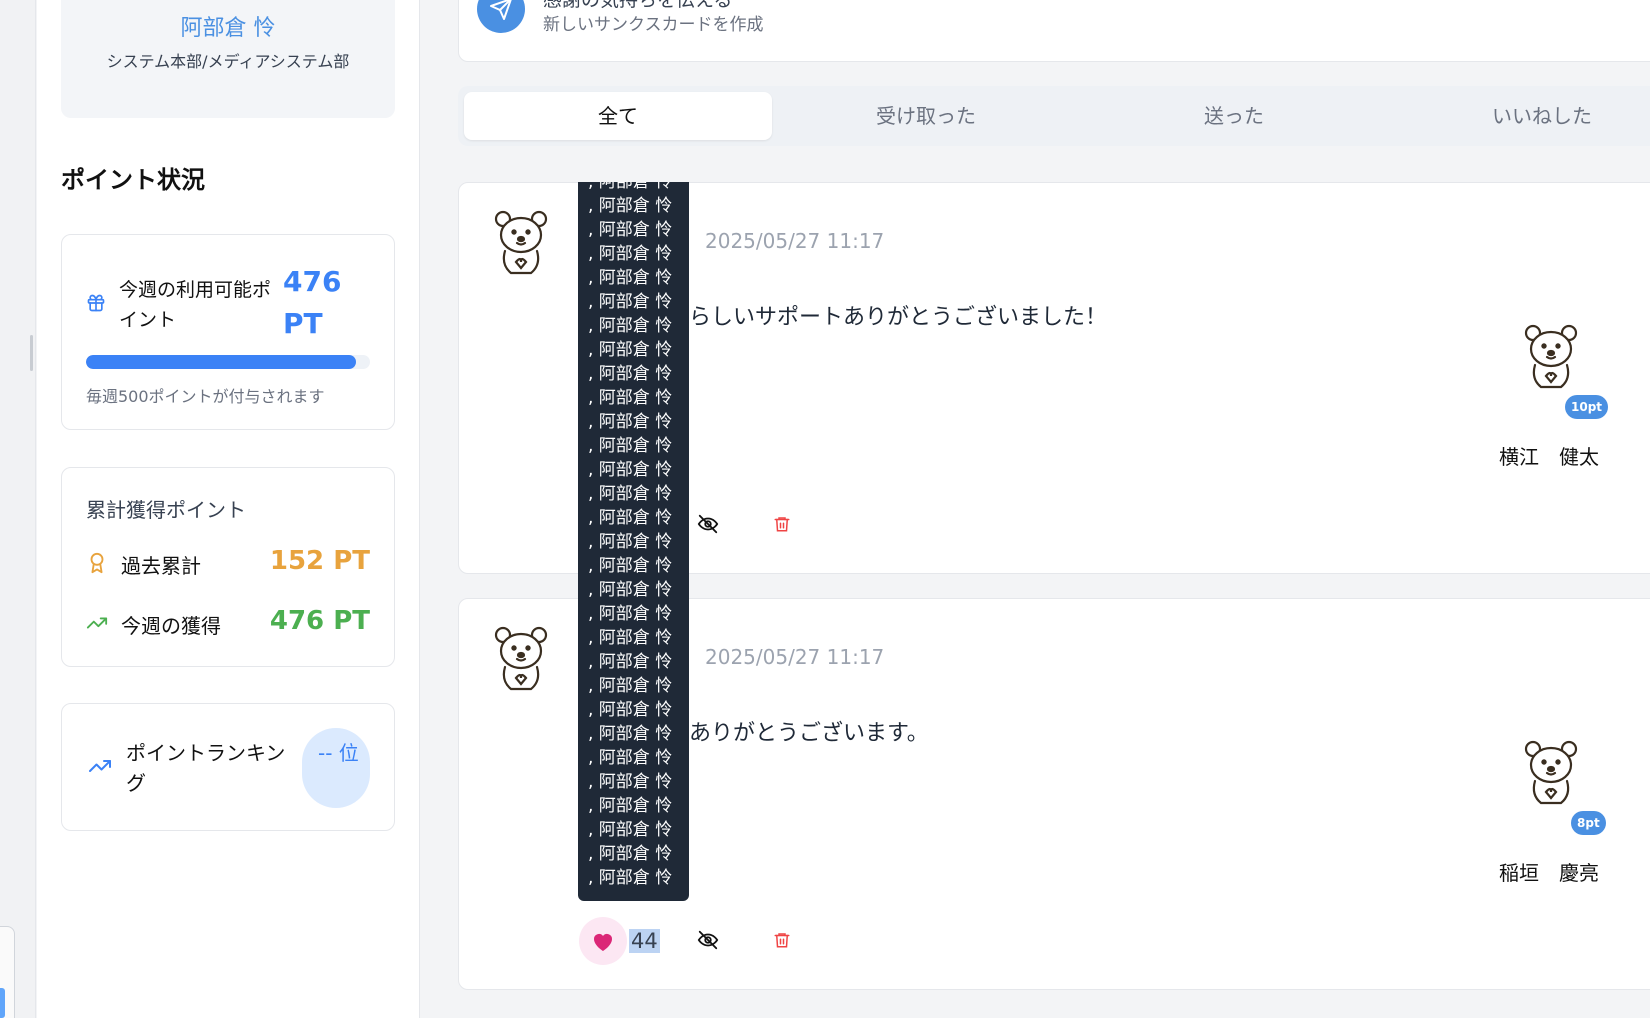 The height and width of the screenshot is (1018, 1650). What do you see at coordinates (31, 353) in the screenshot?
I see `resize-handle` at bounding box center [31, 353].